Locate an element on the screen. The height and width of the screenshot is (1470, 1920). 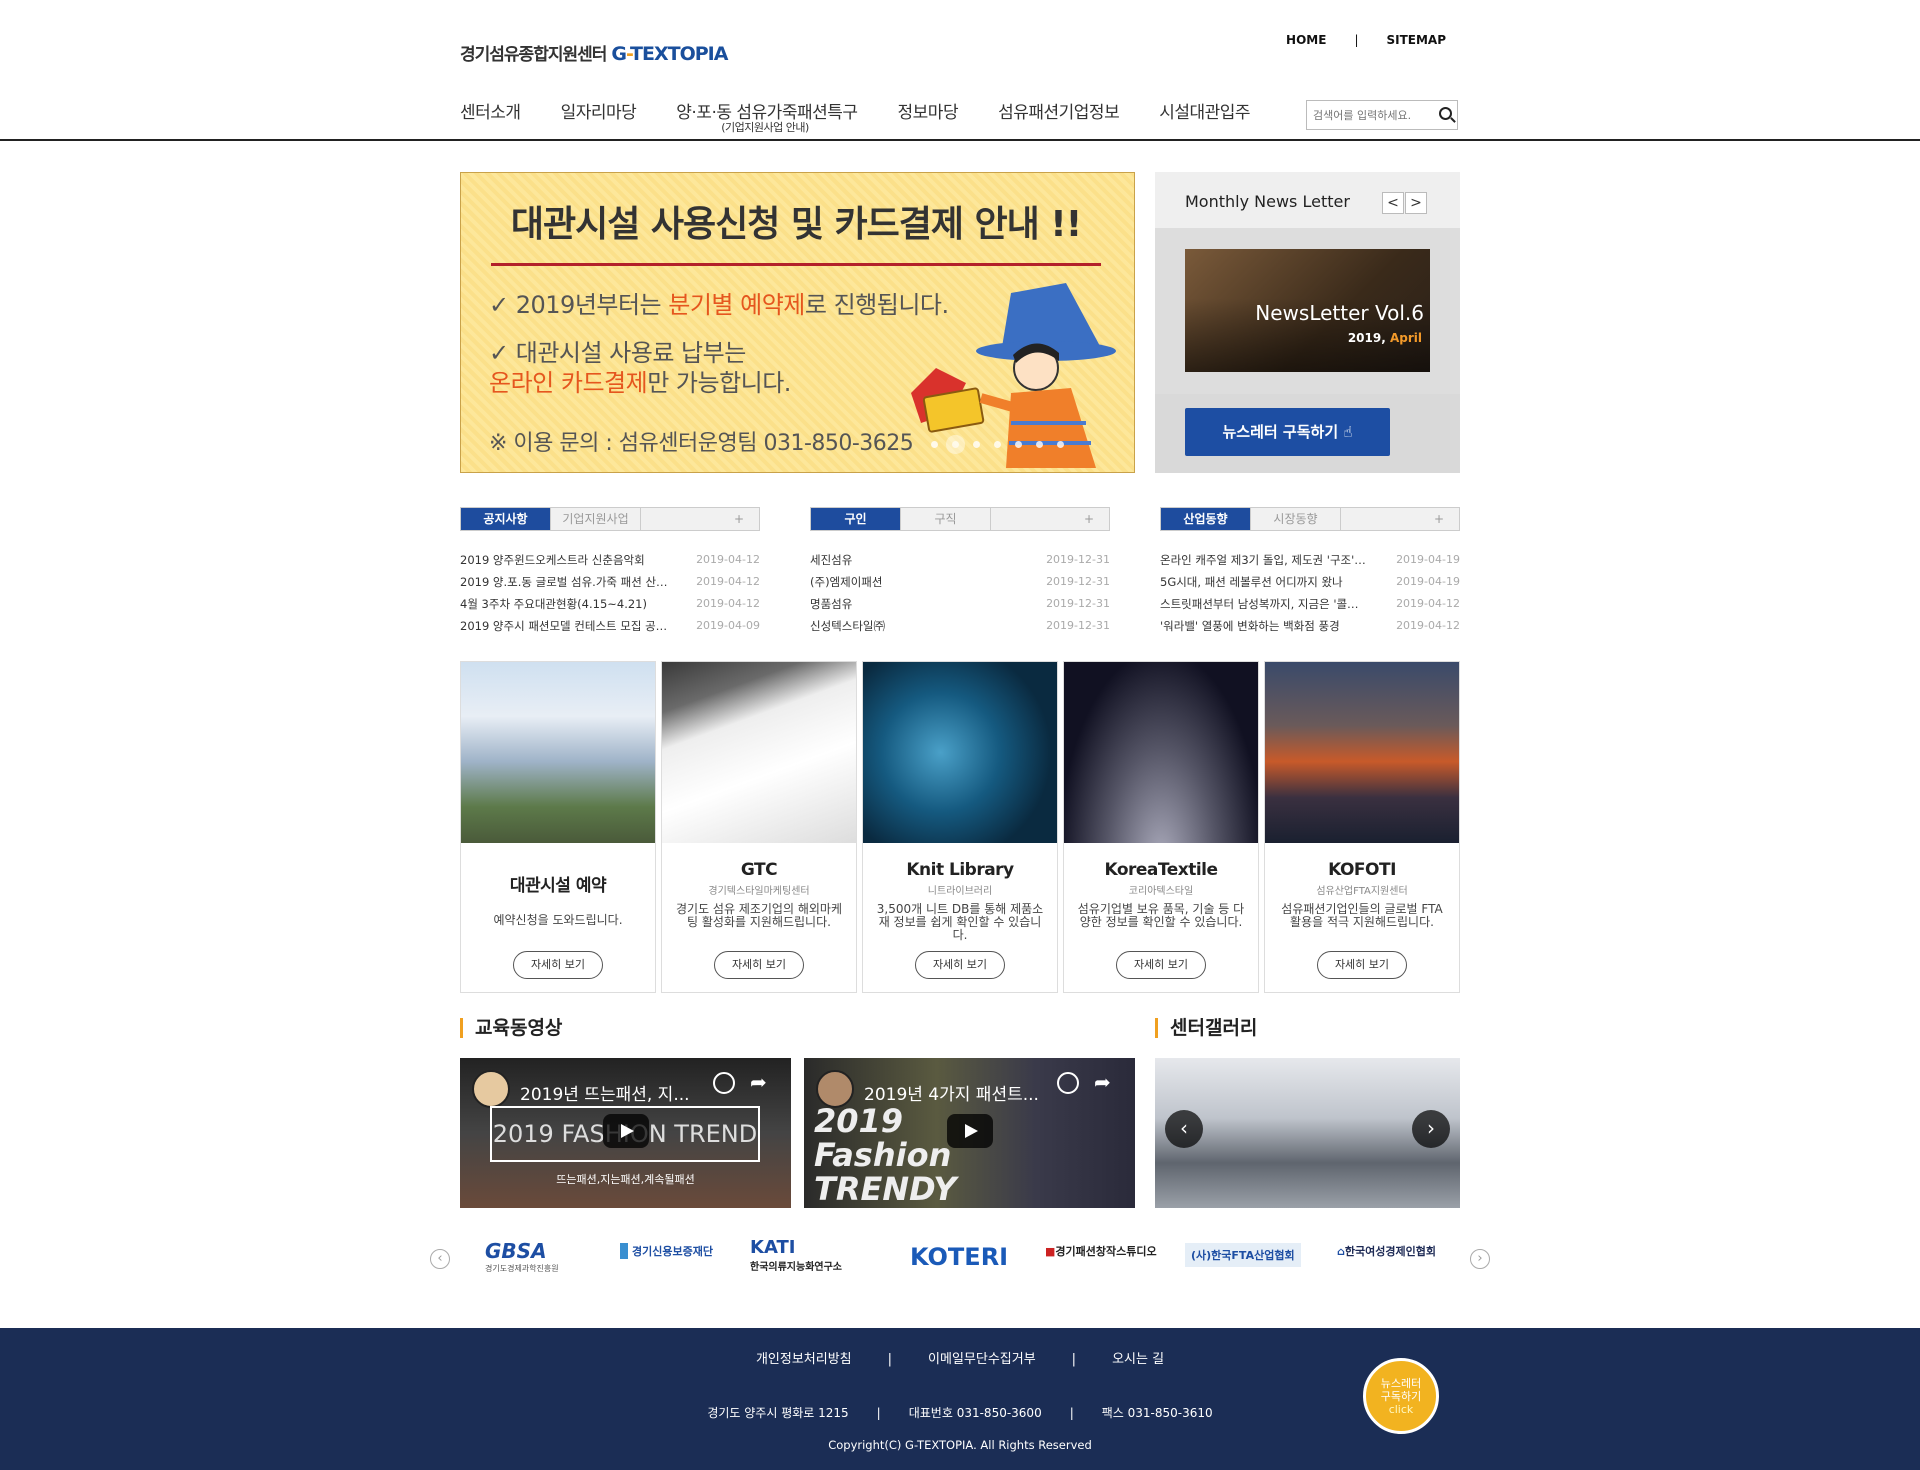
tab-business-support: 기업지원사업 is located at coordinates (596, 519).